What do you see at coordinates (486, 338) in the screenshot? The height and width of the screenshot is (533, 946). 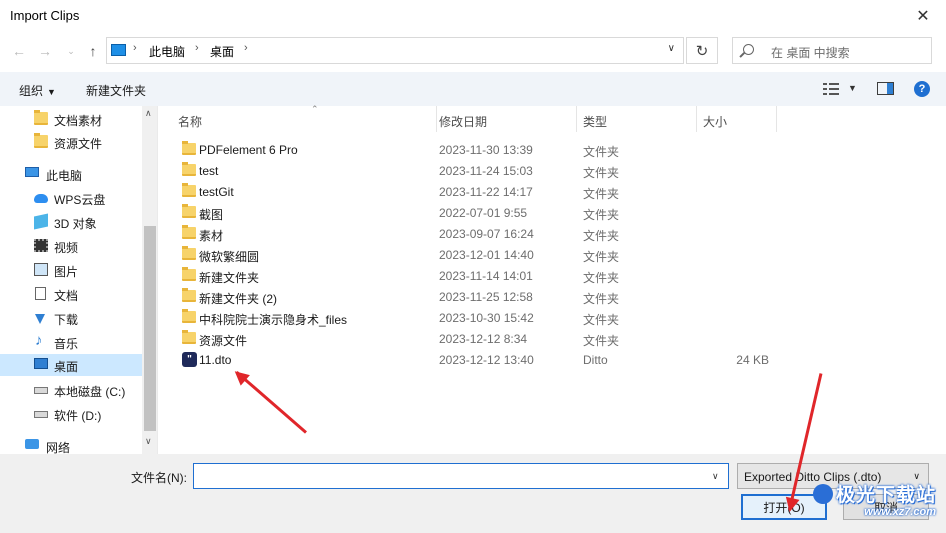 I see `file-row: 资源文件 2023-12-12 8:34 文件夹` at bounding box center [486, 338].